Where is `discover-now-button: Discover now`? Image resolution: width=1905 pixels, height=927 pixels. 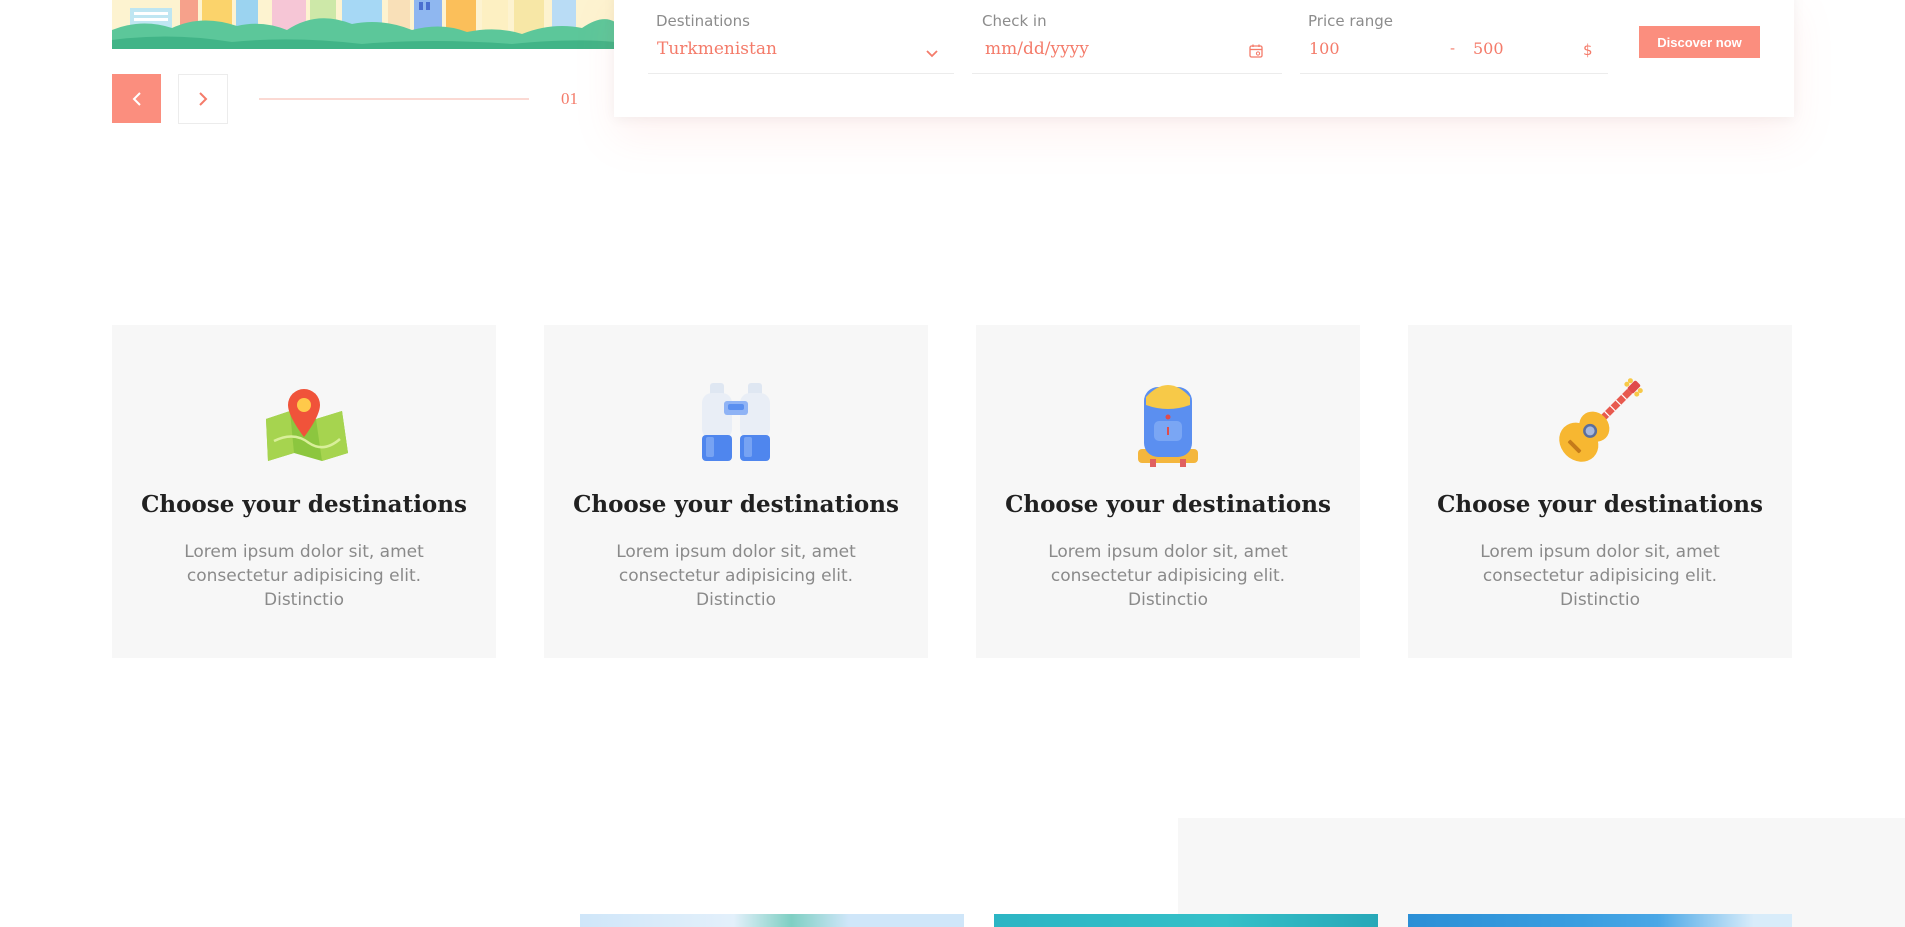
discover-now-button: Discover now is located at coordinates (1699, 42).